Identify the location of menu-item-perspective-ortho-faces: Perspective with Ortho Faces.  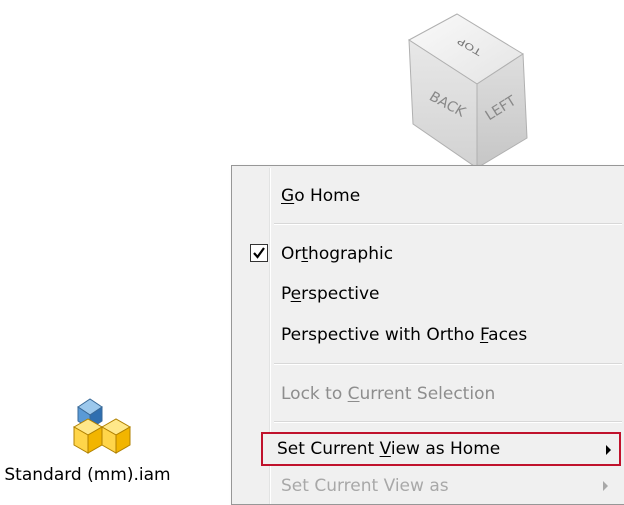
(428, 335).